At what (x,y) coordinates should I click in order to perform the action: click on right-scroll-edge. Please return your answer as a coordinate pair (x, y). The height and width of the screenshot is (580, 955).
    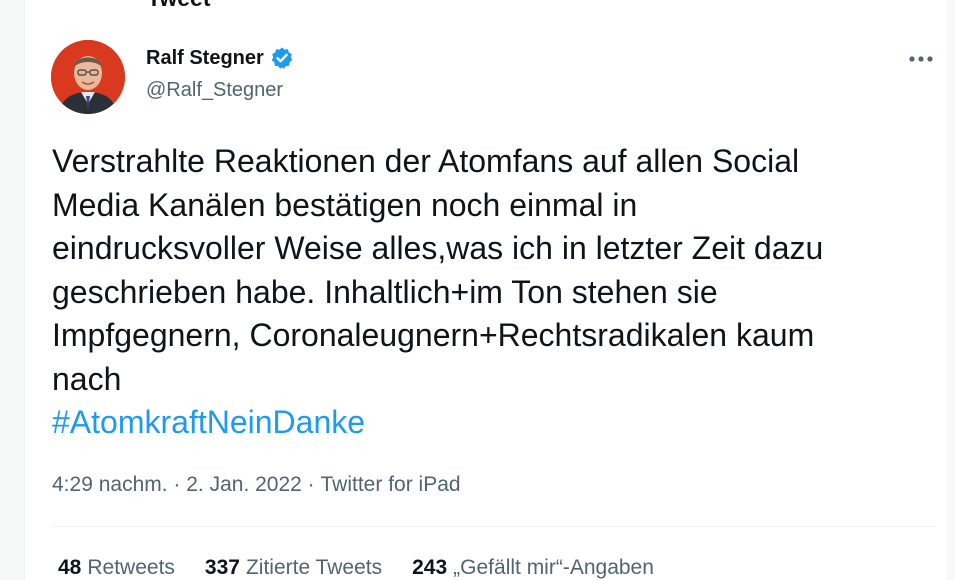
    Looking at the image, I should click on (951, 290).